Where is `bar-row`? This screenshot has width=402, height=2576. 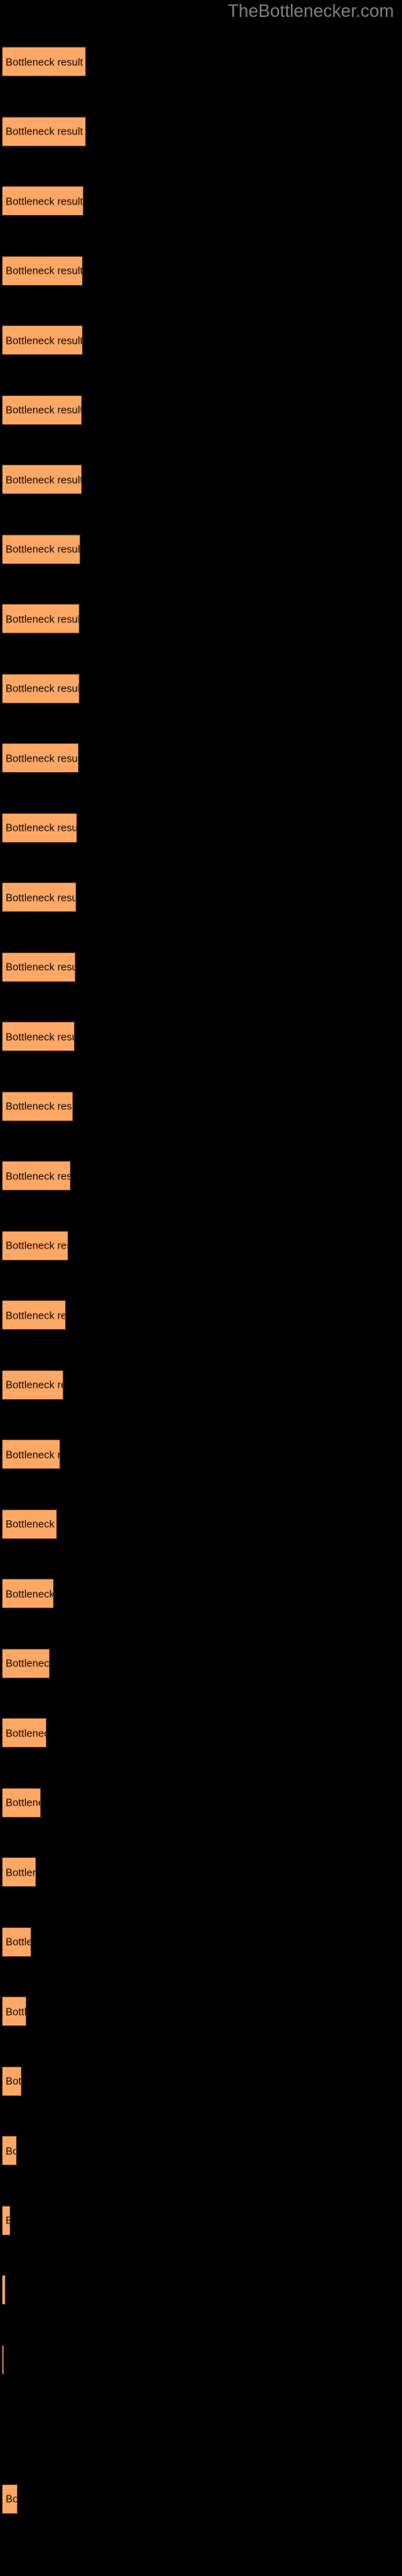
bar-row is located at coordinates (201, 2429).